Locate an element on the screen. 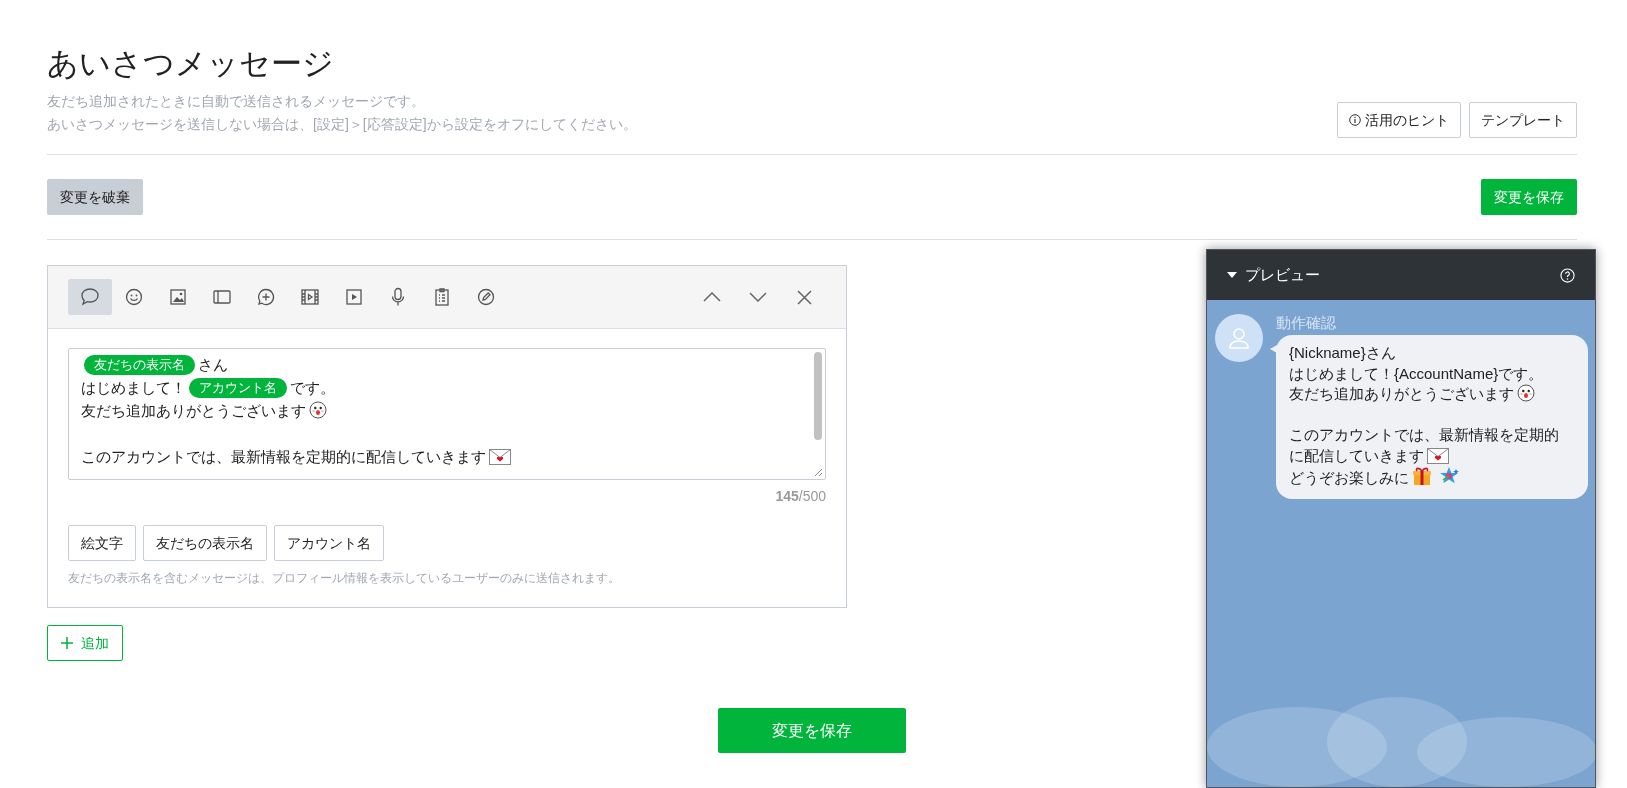 Image resolution: width=1627 pixels, height=788 pixels. sparkle-star-emoji-icon is located at coordinates (1450, 476).